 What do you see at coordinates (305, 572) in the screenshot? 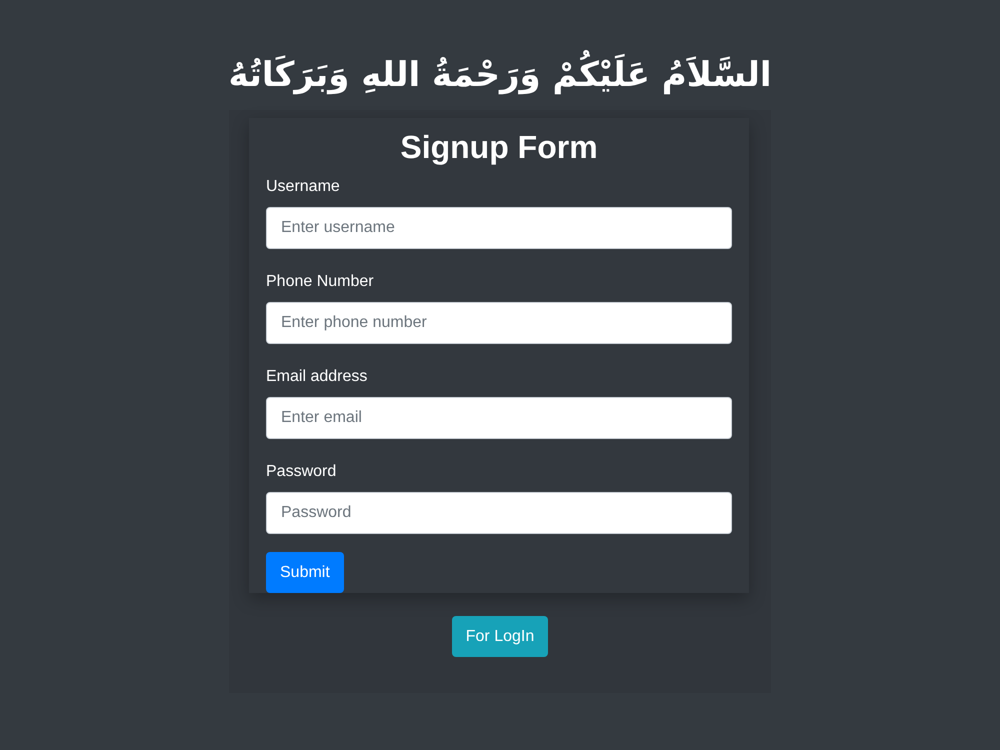
I see `submit-button: Submit` at bounding box center [305, 572].